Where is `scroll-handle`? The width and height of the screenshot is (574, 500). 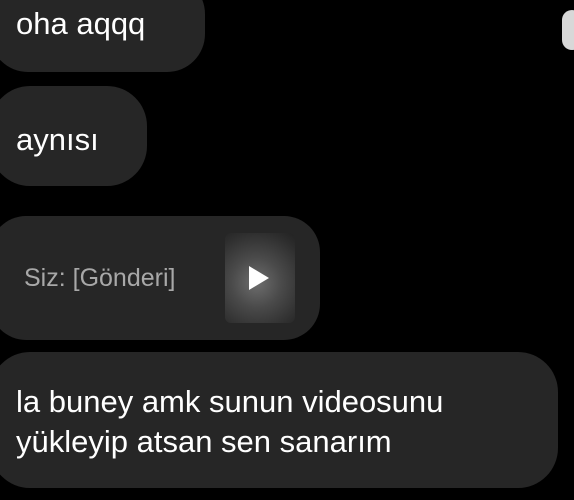
scroll-handle is located at coordinates (568, 30).